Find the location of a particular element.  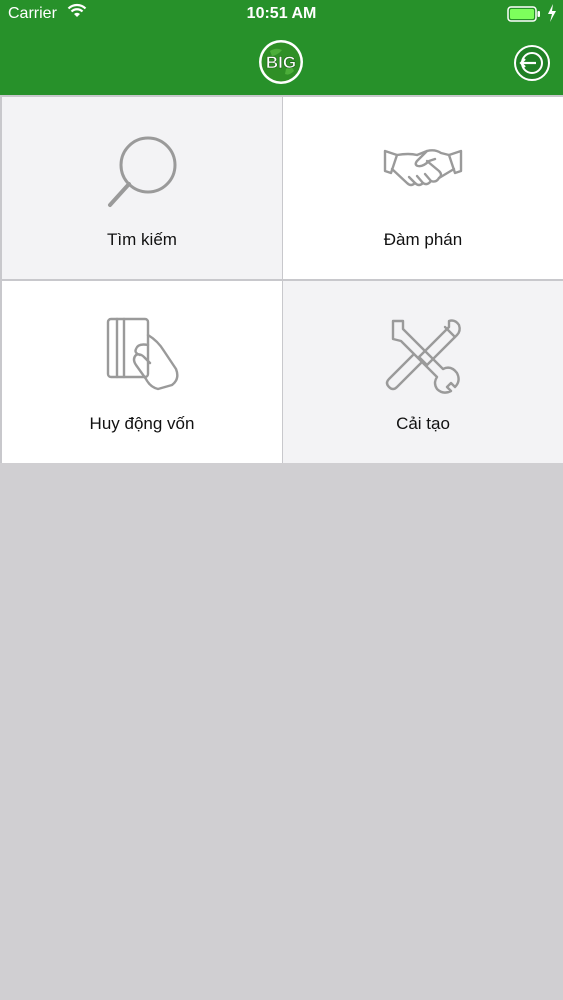

search-icon is located at coordinates (142, 173).